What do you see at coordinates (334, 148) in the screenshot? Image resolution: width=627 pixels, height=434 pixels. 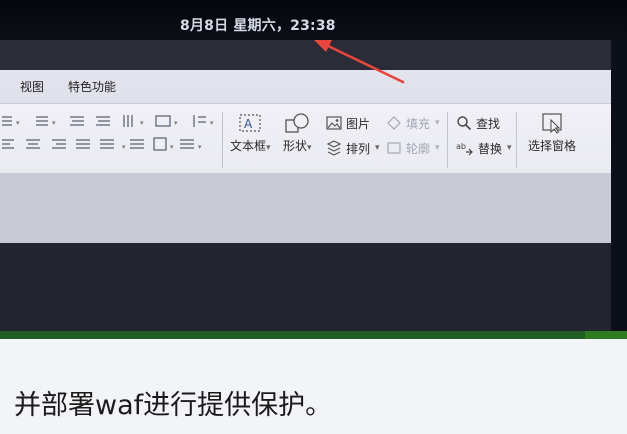 I see `arrange-icon` at bounding box center [334, 148].